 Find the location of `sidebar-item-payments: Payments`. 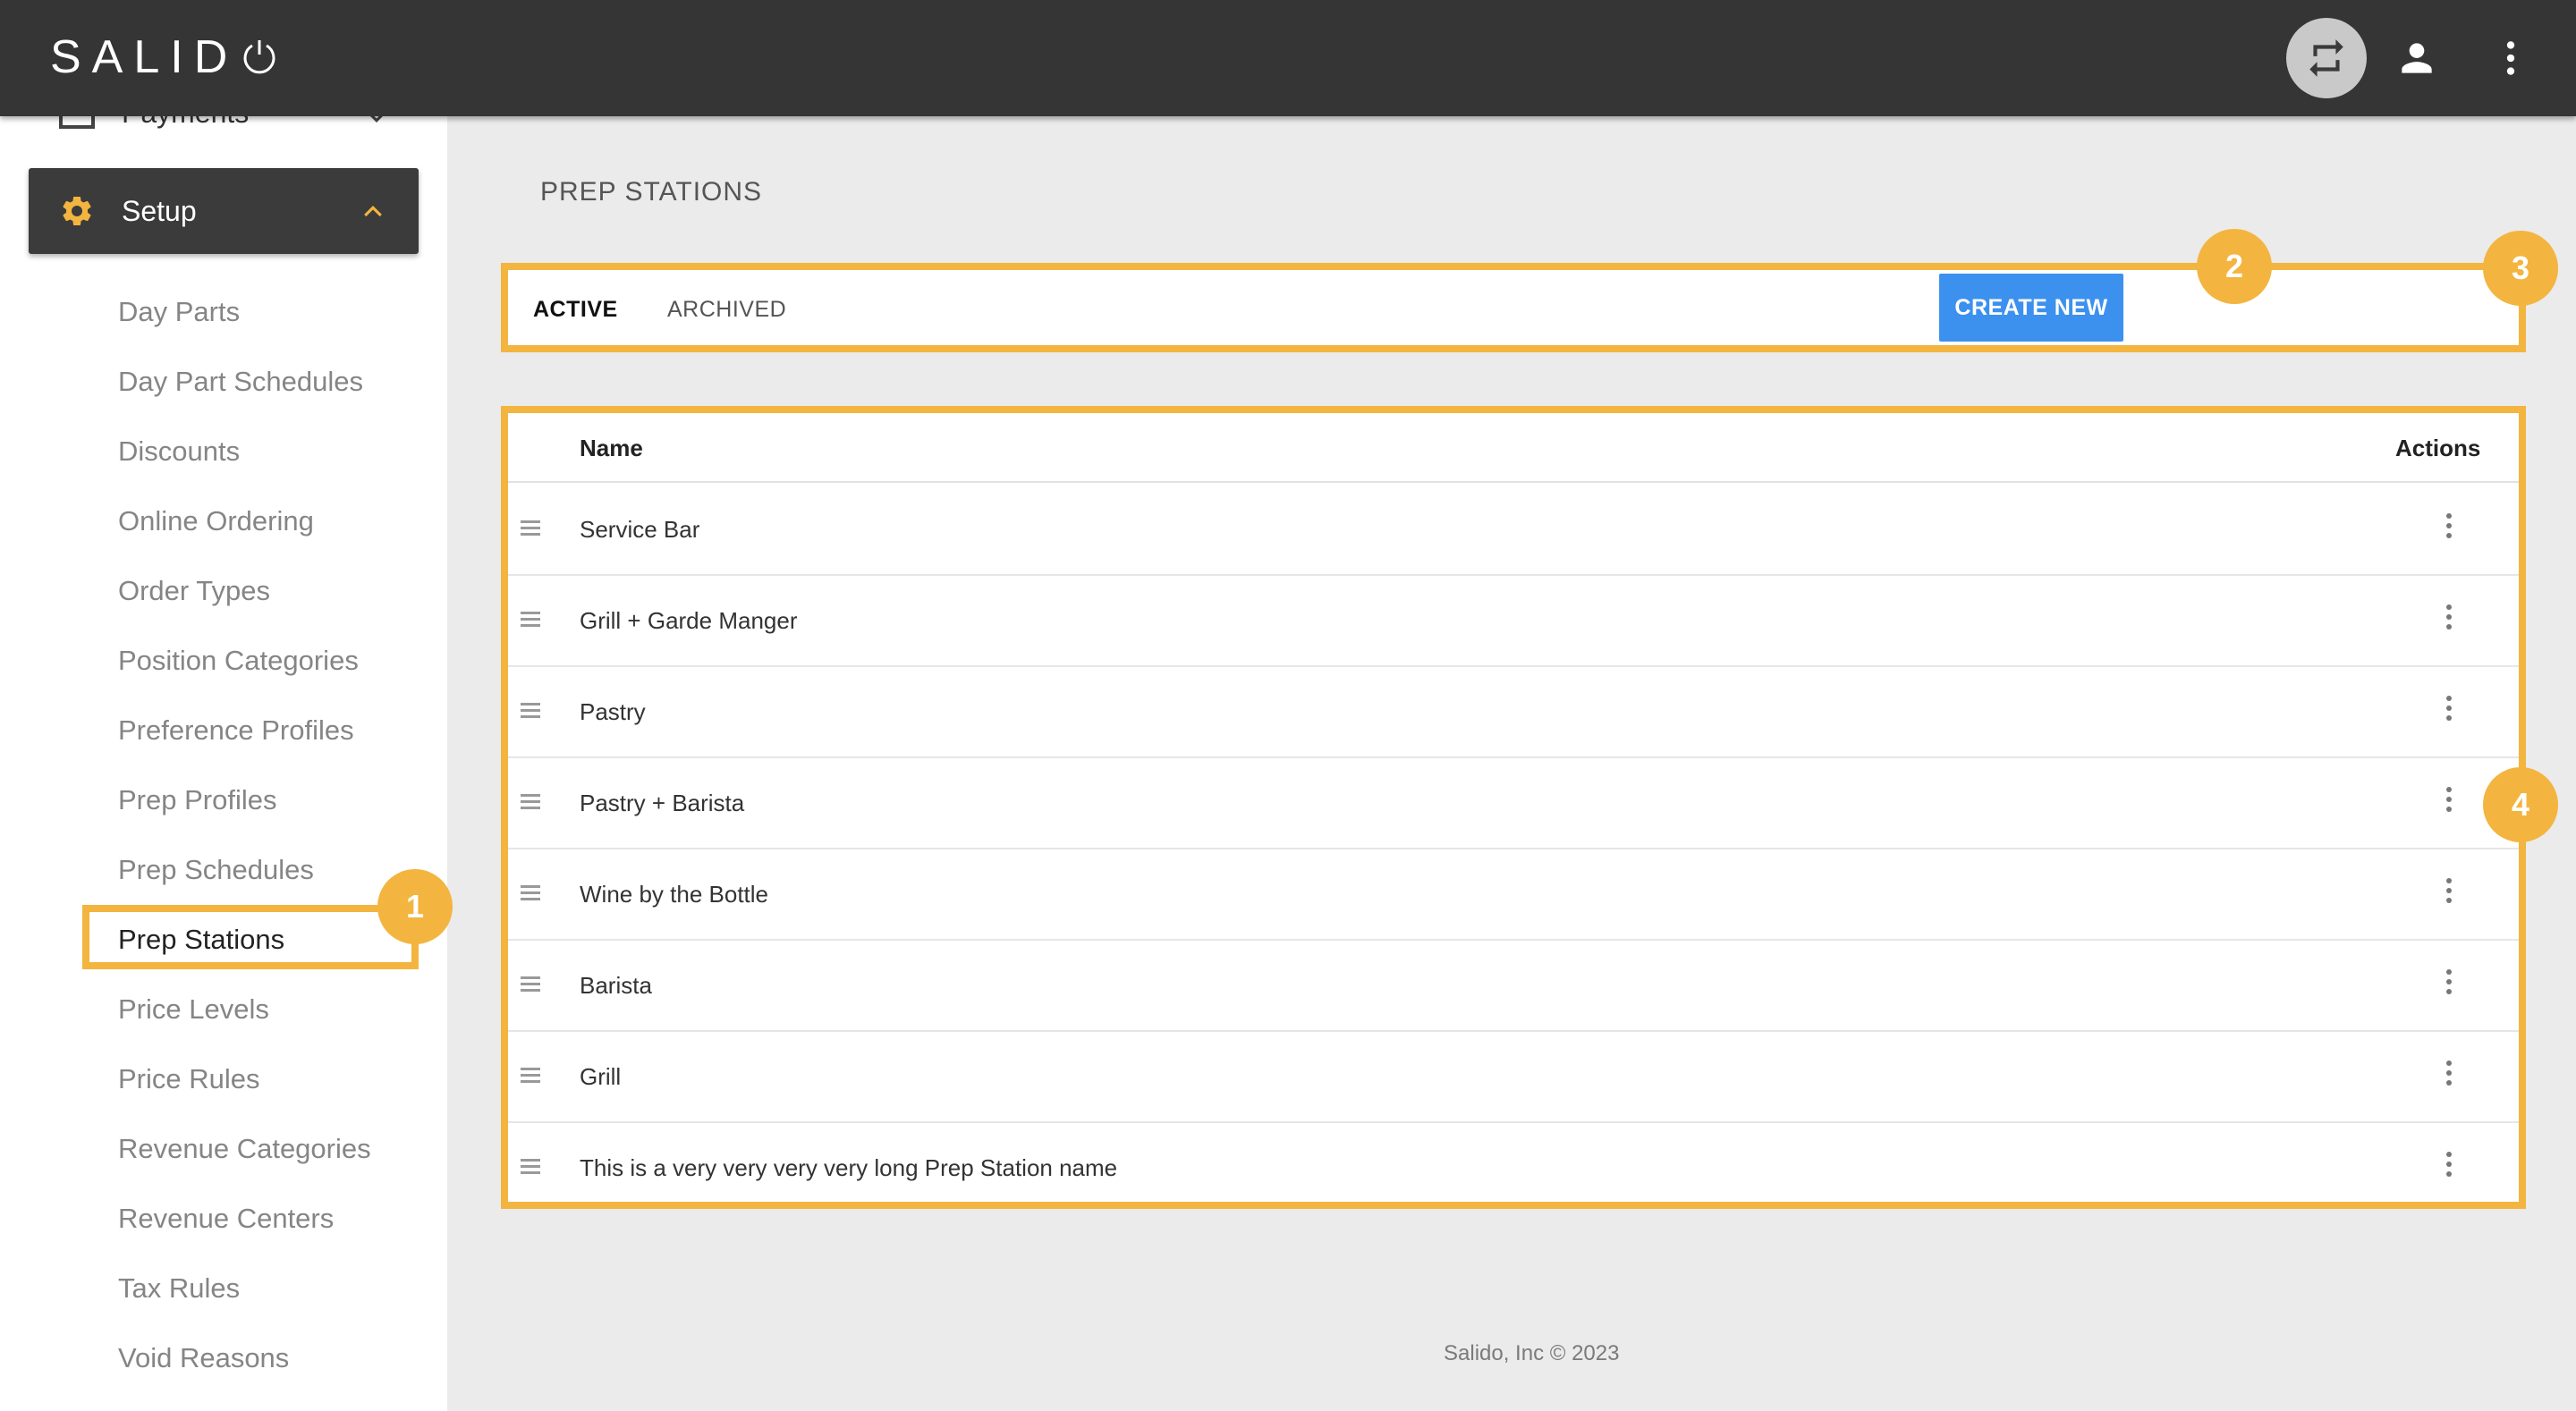

sidebar-item-payments: Payments is located at coordinates (229, 130).